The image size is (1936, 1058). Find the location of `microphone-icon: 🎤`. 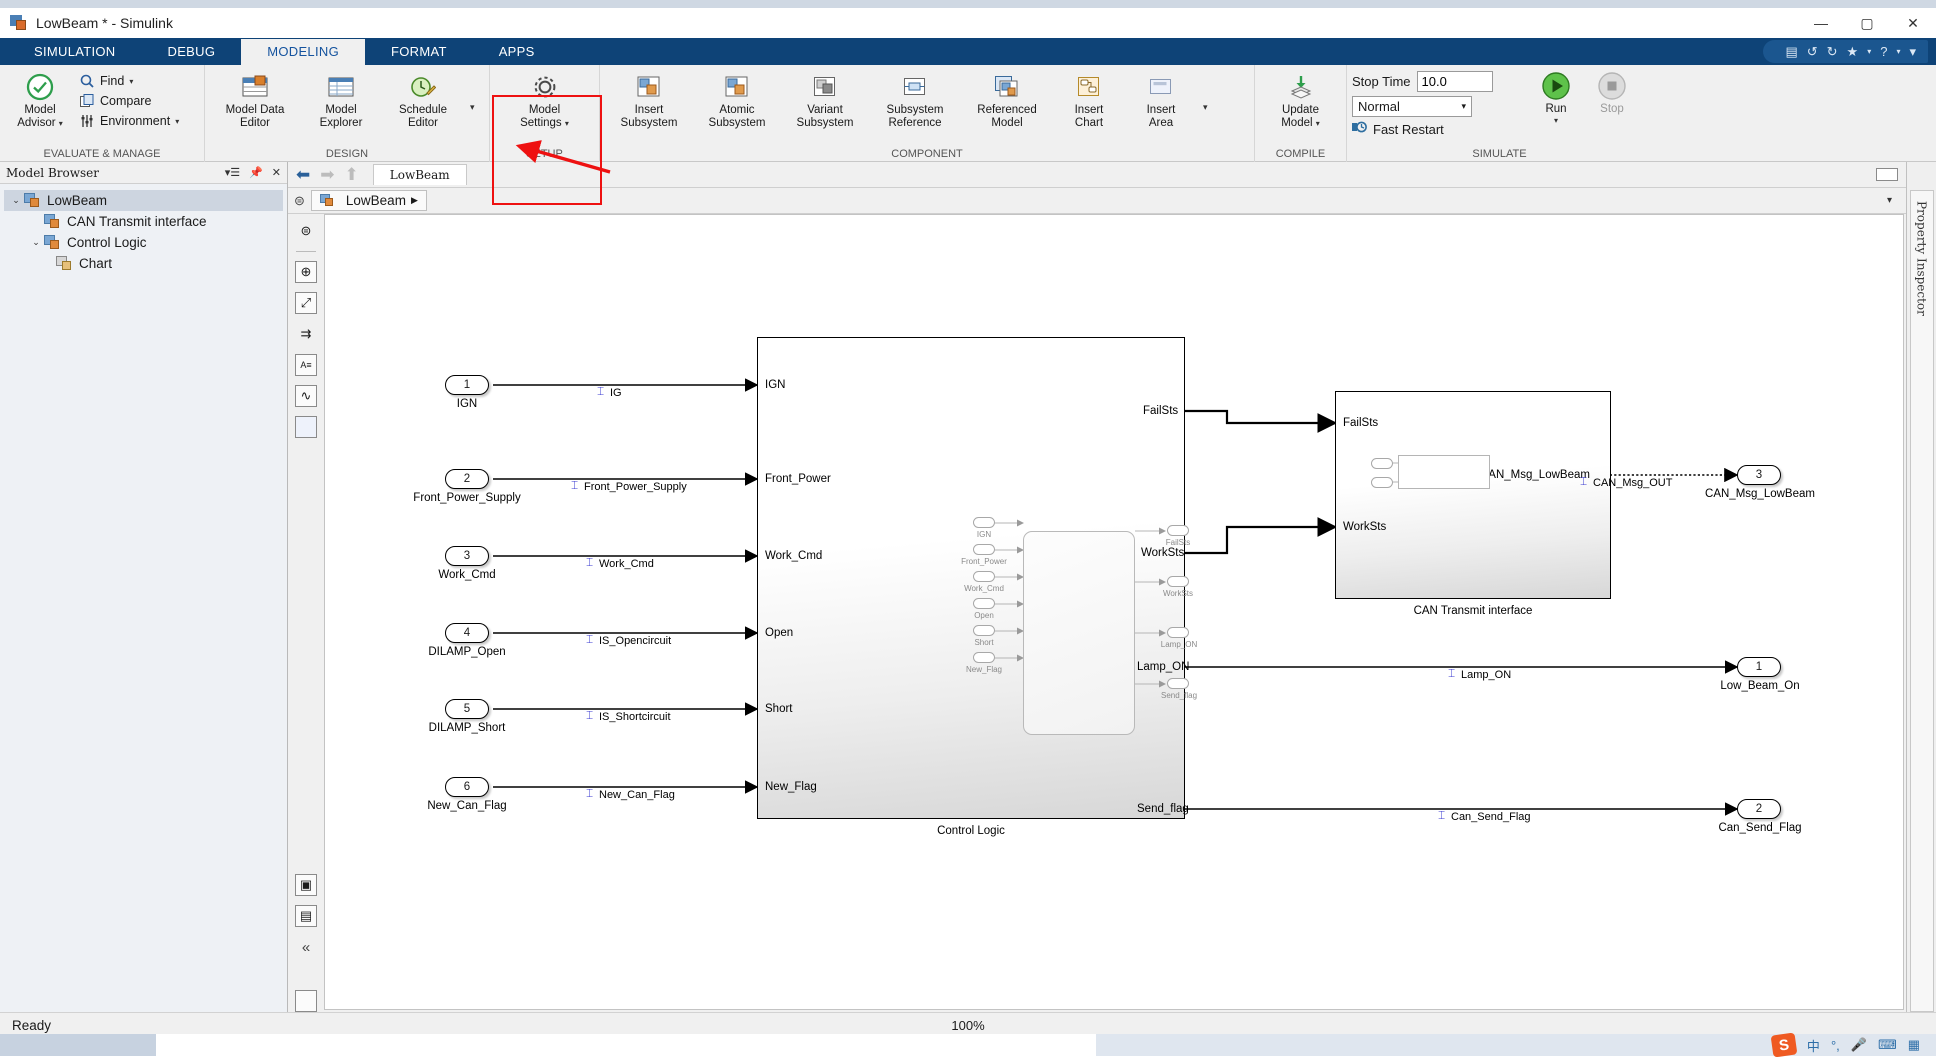

microphone-icon: 🎤 is located at coordinates (1859, 1045).